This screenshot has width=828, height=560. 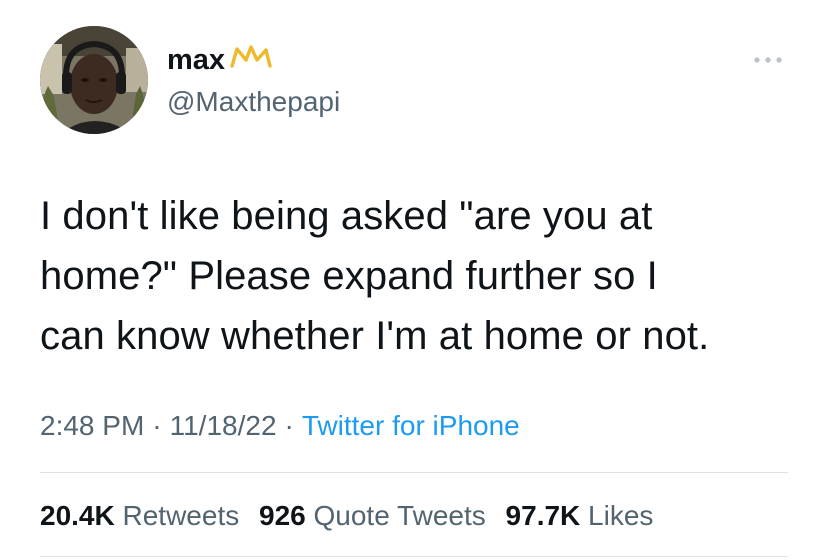 I want to click on retweets-label: Retweets, so click(x=181, y=515).